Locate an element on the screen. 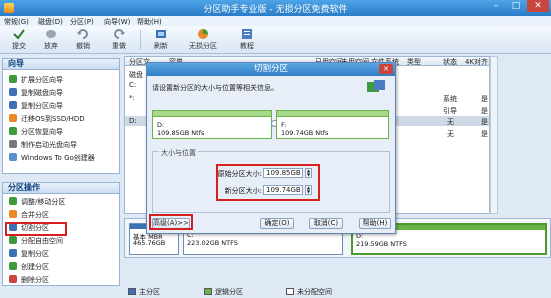 This screenshot has width=551, height=298. original-size-field: 109.85GB is located at coordinates (283, 173).